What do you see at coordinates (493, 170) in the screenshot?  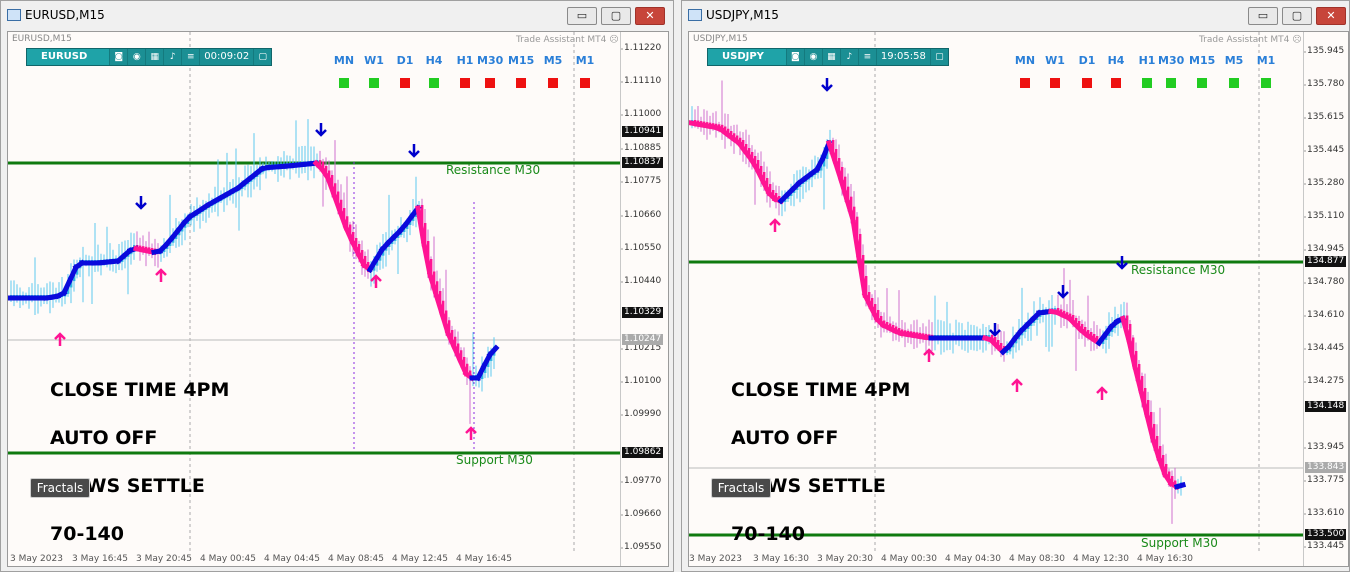 I see `resistance-label: Resistance M30` at bounding box center [493, 170].